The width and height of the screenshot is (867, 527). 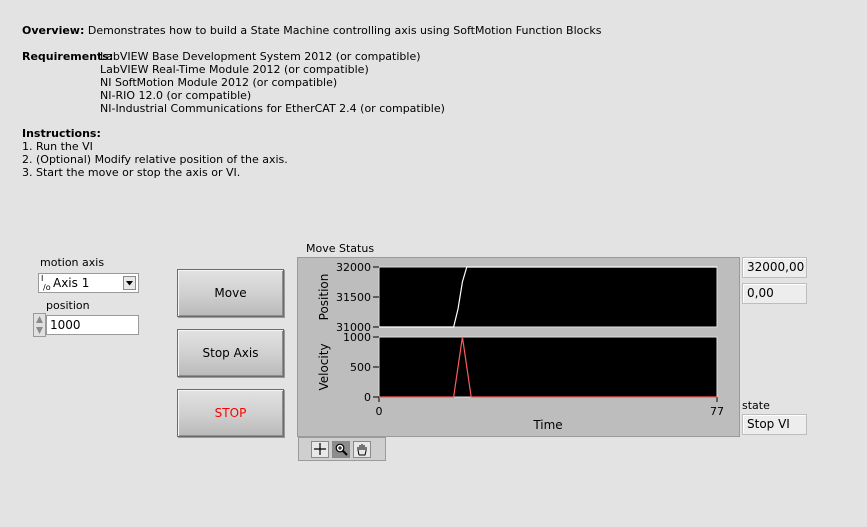 I want to click on hand-pan-icon, so click(x=362, y=449).